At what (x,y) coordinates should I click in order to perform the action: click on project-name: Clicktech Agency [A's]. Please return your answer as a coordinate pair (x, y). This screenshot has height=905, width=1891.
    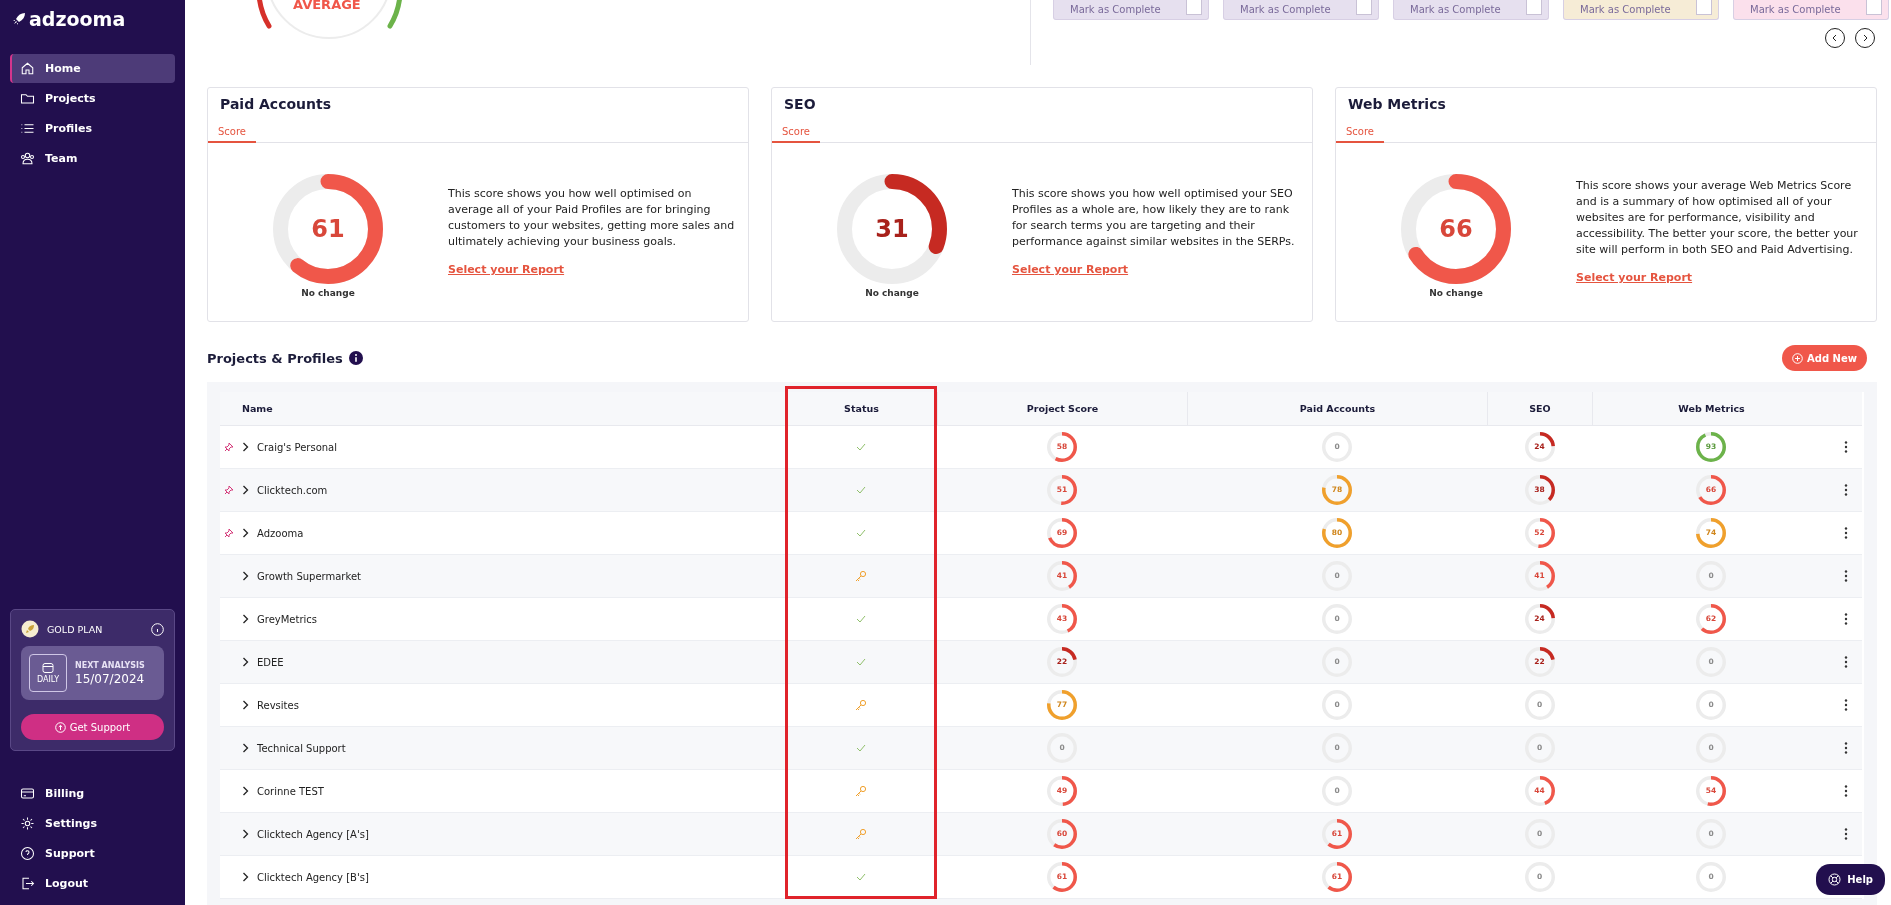
    Looking at the image, I should click on (313, 834).